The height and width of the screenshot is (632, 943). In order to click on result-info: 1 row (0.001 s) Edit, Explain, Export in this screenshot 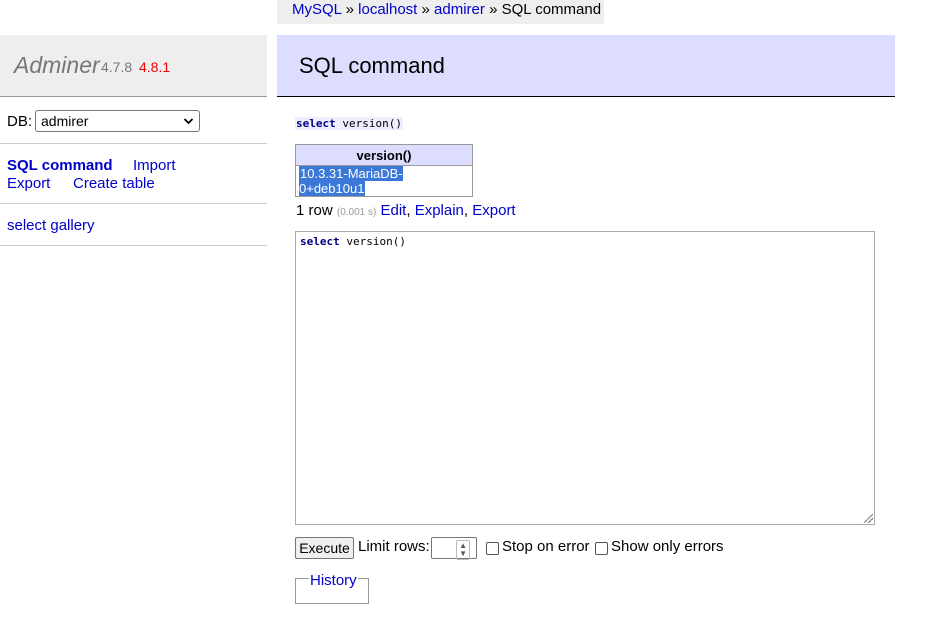, I will do `click(406, 210)`.